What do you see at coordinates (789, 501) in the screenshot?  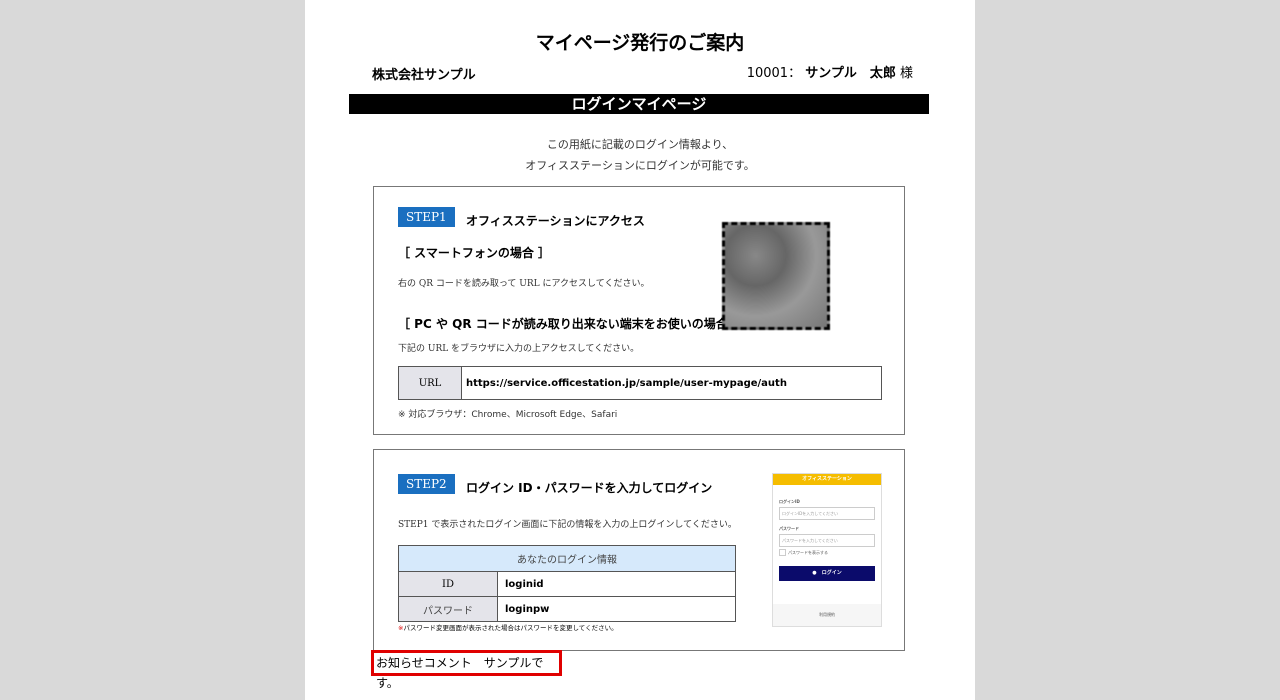 I see `mock-id-label: ログインID` at bounding box center [789, 501].